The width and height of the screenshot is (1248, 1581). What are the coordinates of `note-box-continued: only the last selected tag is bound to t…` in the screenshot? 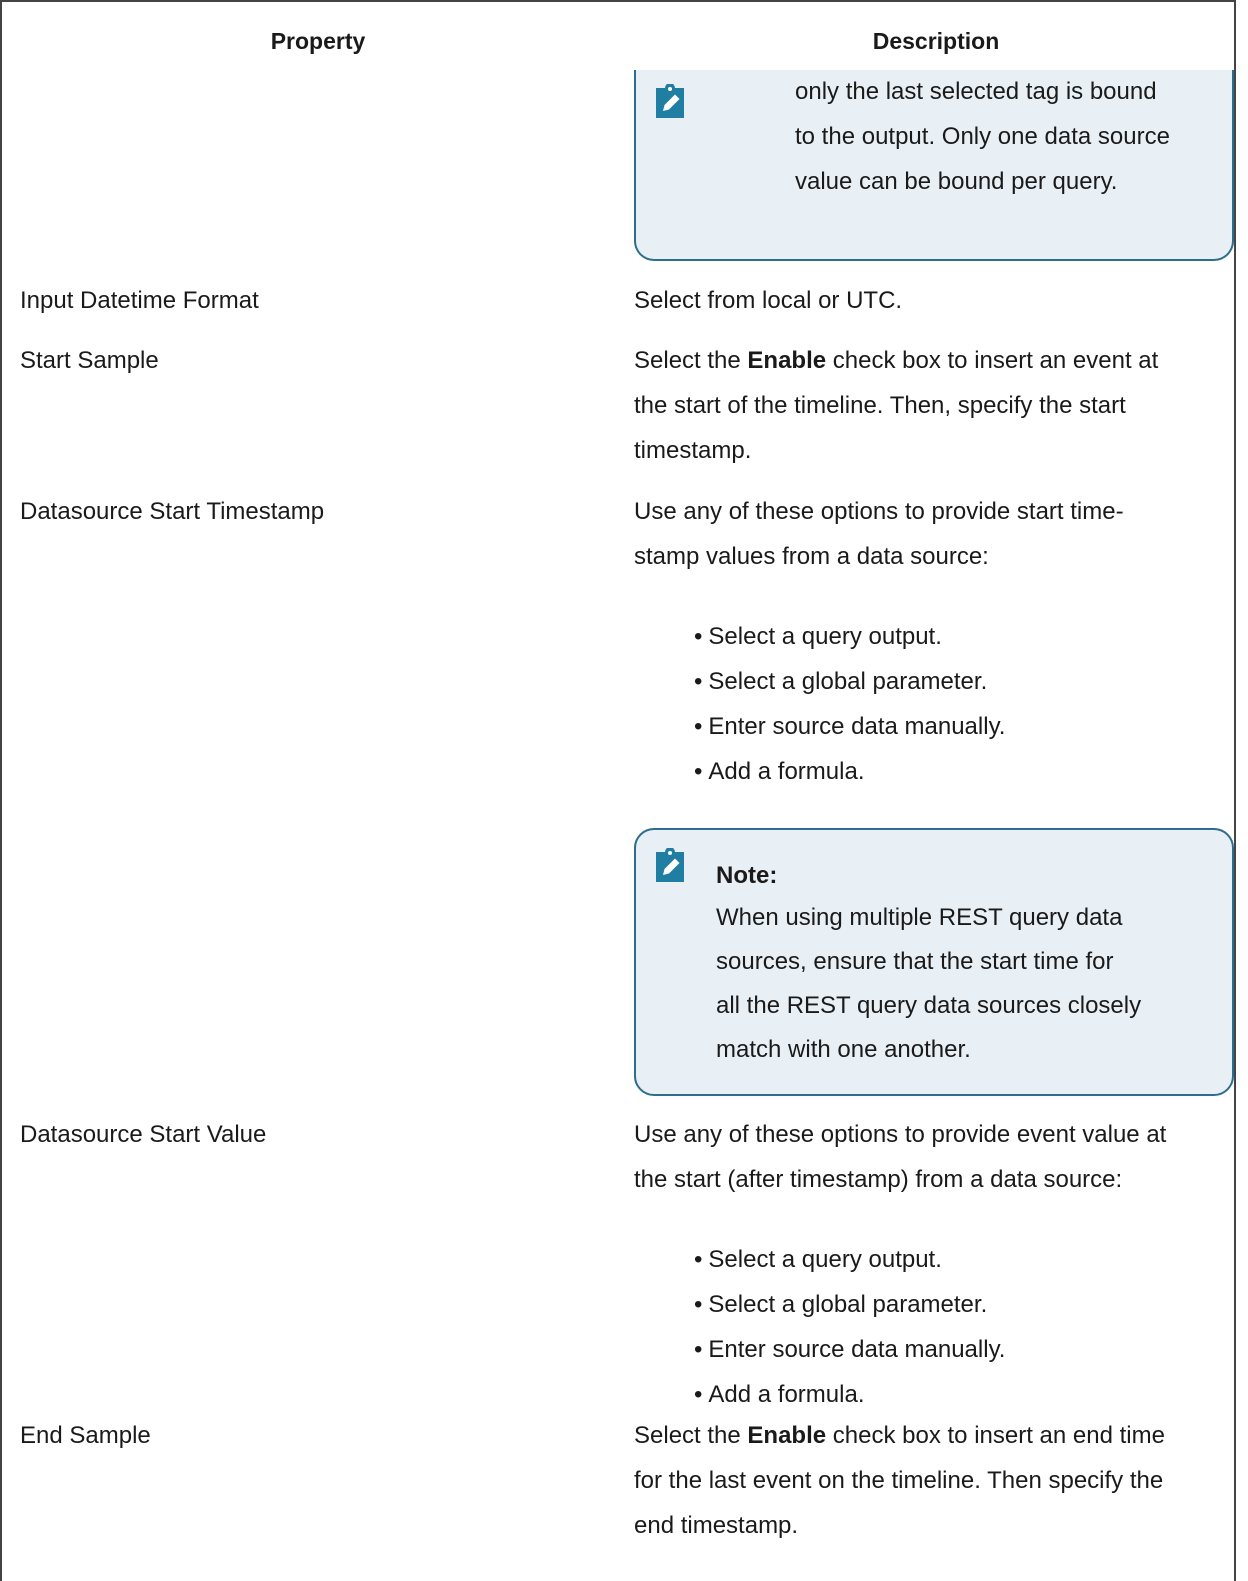 It's located at (934, 165).